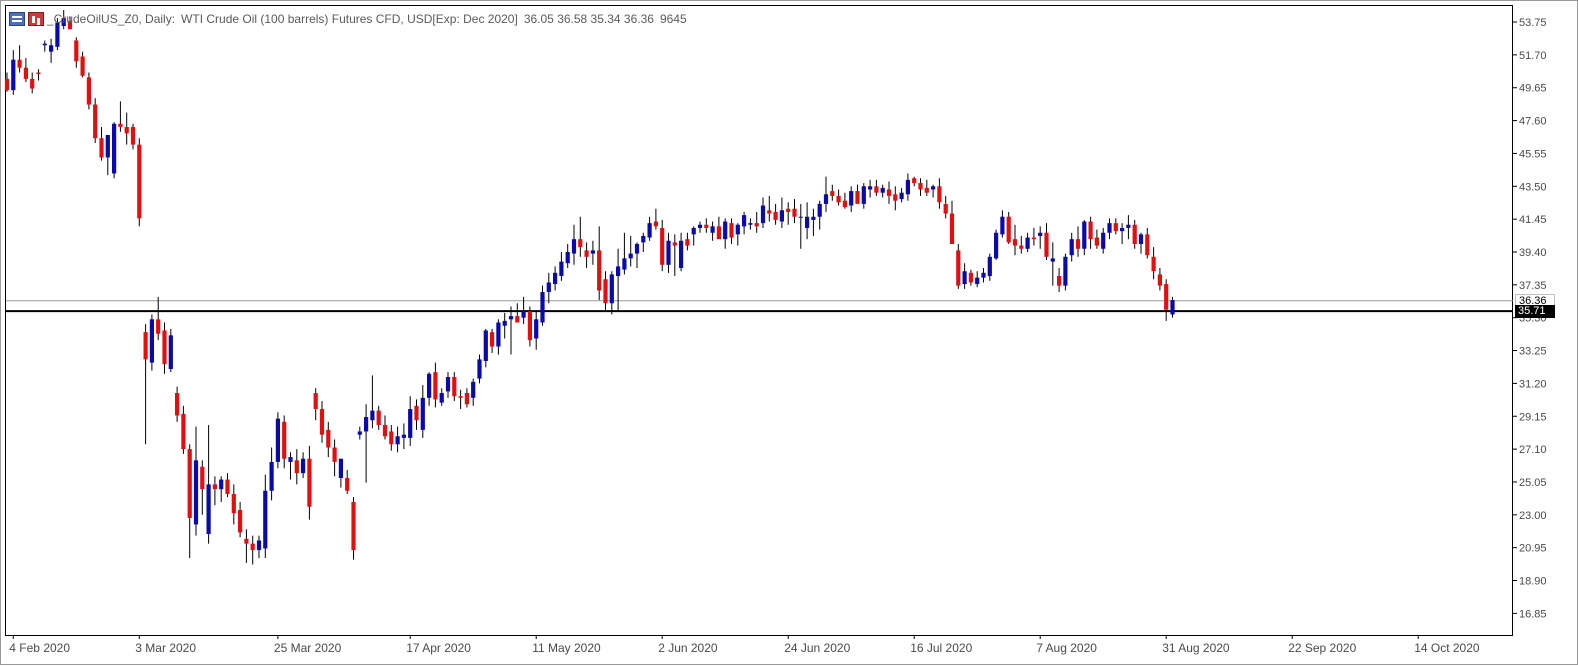 The width and height of the screenshot is (1578, 666). What do you see at coordinates (39, 648) in the screenshot?
I see `x-tick-label: 4 Feb 2020` at bounding box center [39, 648].